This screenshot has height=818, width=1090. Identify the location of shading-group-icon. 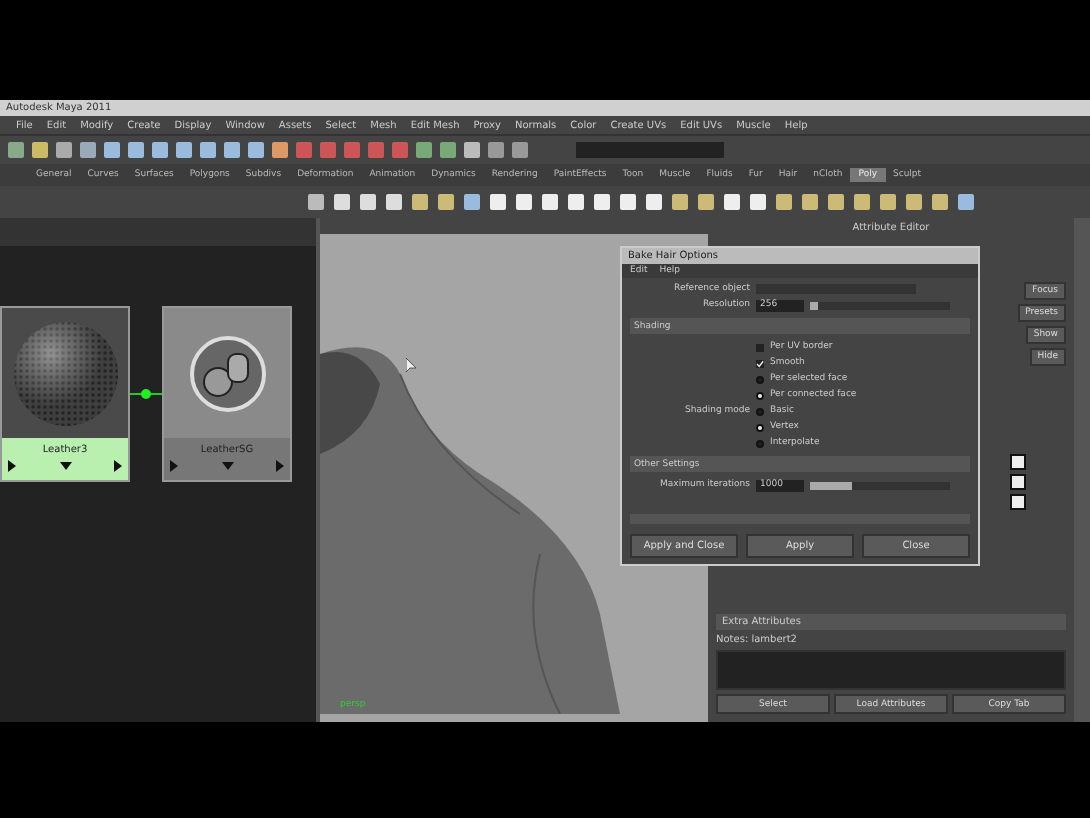
(227, 373).